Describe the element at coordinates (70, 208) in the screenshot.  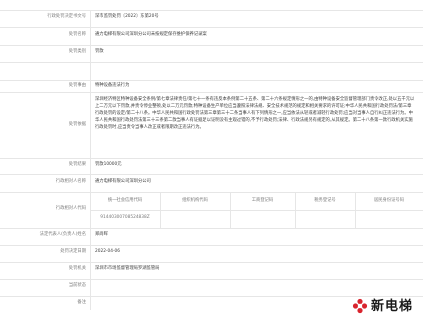
I see `codes-label: 行政相对人代码` at that location.